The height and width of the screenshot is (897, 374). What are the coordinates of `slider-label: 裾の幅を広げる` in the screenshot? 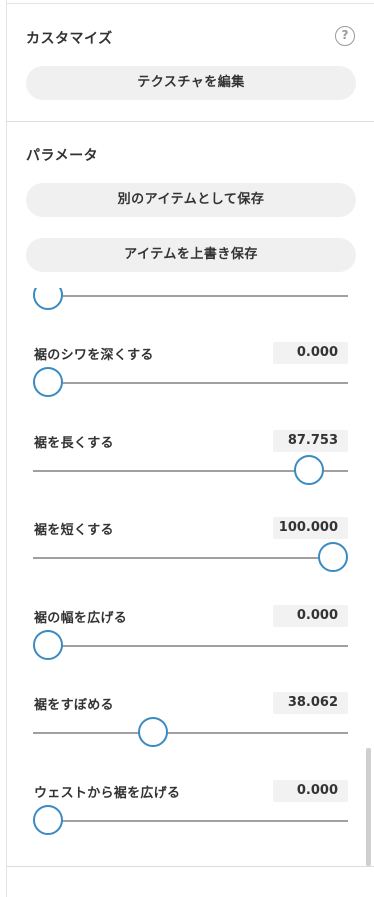 It's located at (81, 618).